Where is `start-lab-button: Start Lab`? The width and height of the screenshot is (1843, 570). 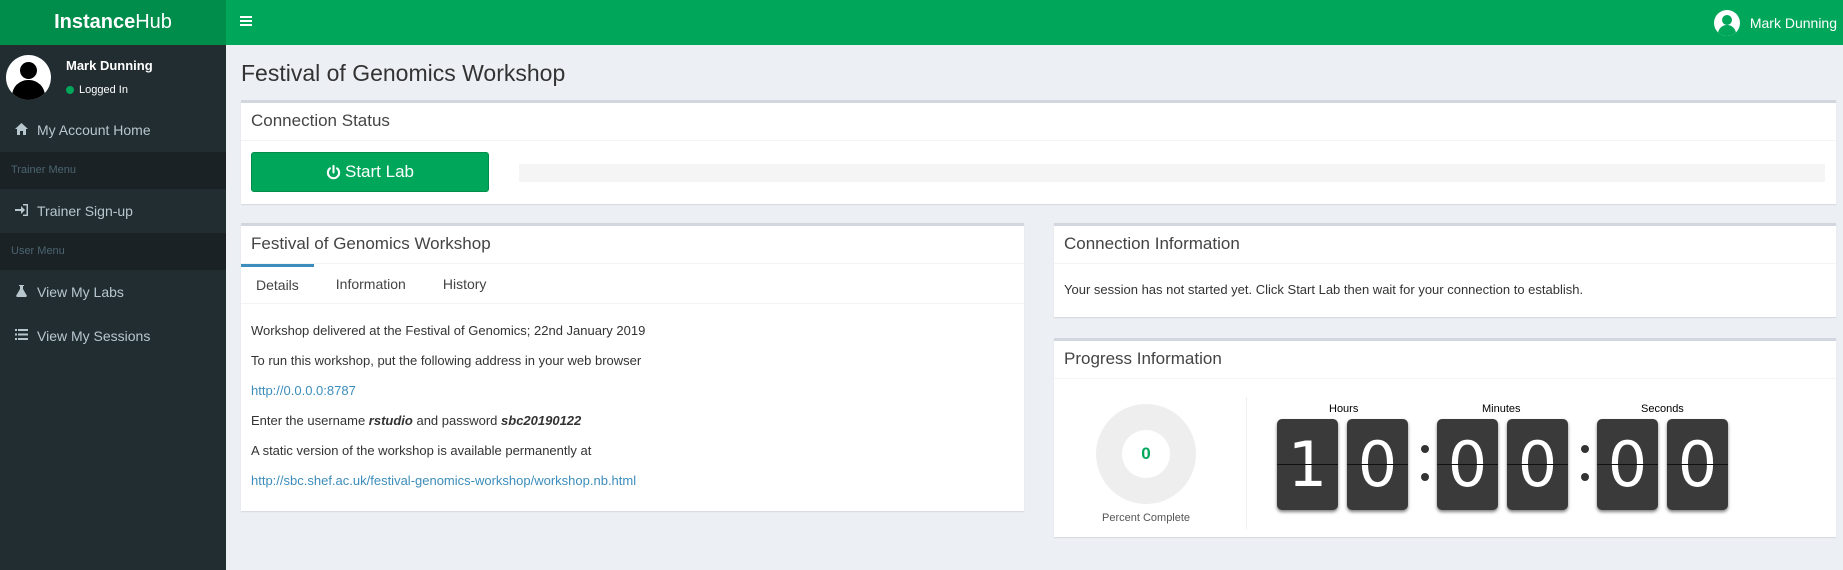
start-lab-button: Start Lab is located at coordinates (370, 172).